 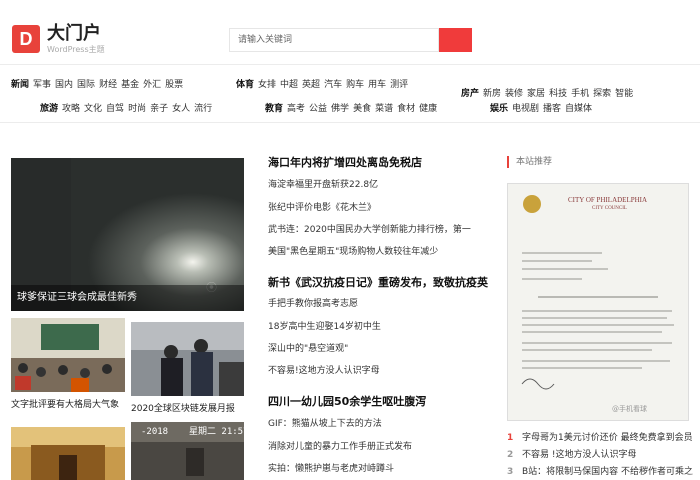 I want to click on letter-heading: CITY OF PHILADELPHIA, so click(x=608, y=200).